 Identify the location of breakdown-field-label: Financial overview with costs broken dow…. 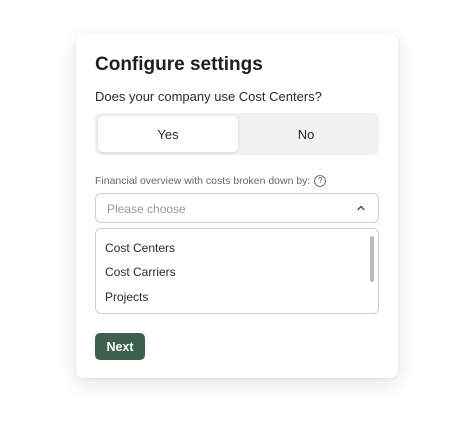
(211, 181).